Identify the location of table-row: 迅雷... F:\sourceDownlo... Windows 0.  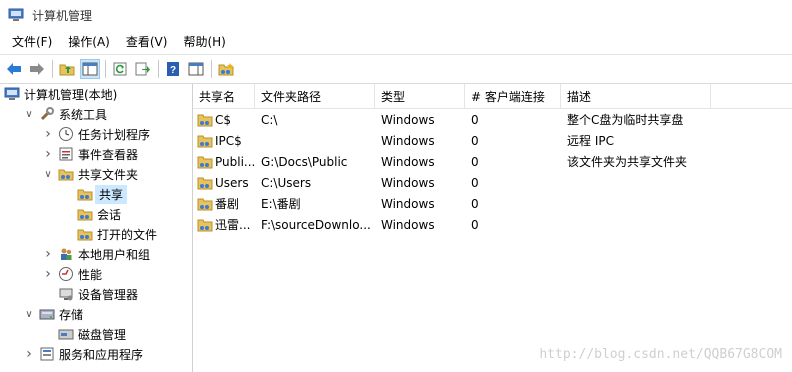
(492, 224).